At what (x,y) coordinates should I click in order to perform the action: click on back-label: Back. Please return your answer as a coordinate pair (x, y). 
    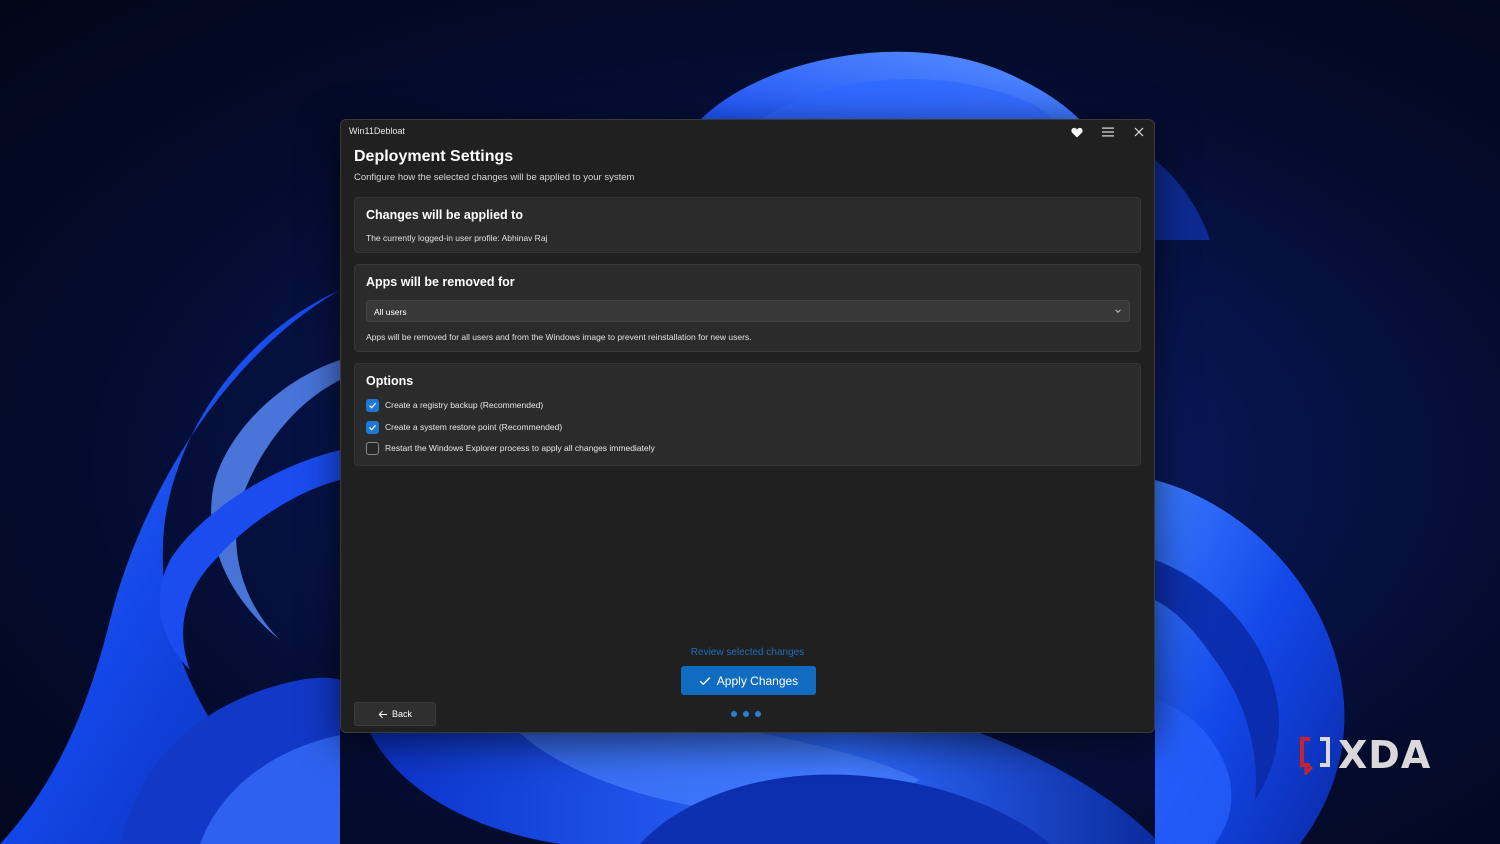
    Looking at the image, I should click on (401, 714).